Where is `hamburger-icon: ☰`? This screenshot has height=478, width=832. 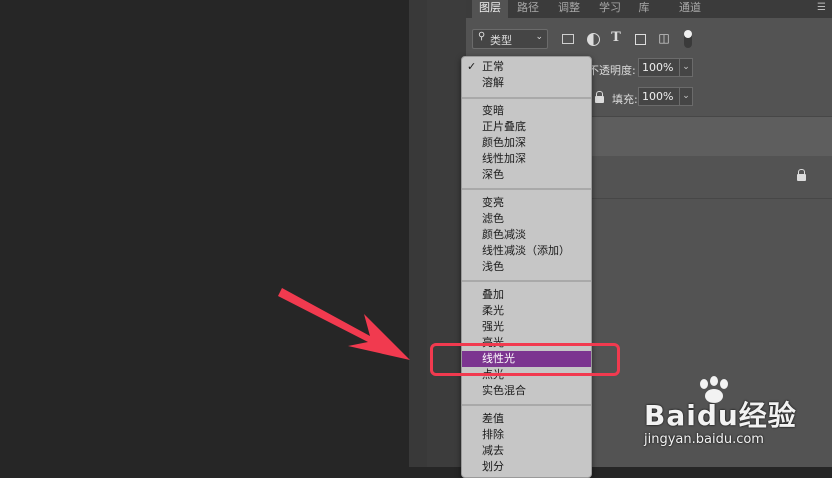
hamburger-icon: ☰ is located at coordinates (821, 7).